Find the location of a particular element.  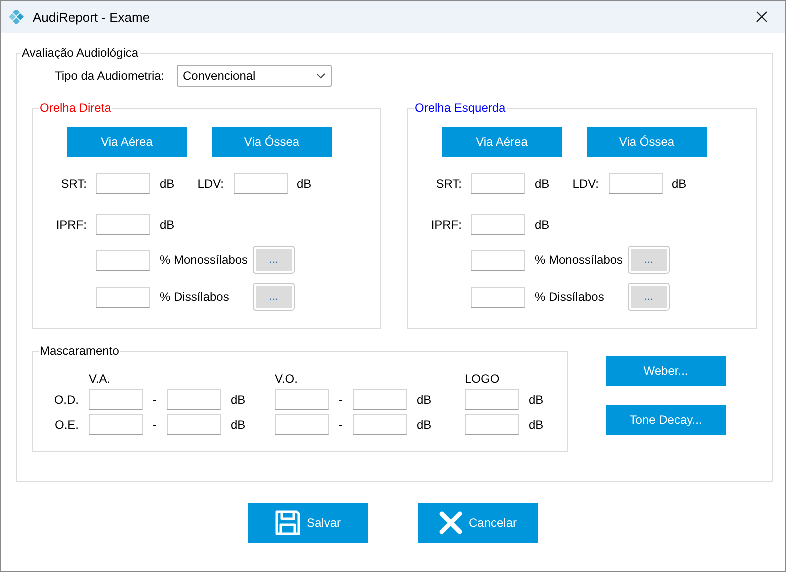

row-label: O.D. is located at coordinates (66, 399).